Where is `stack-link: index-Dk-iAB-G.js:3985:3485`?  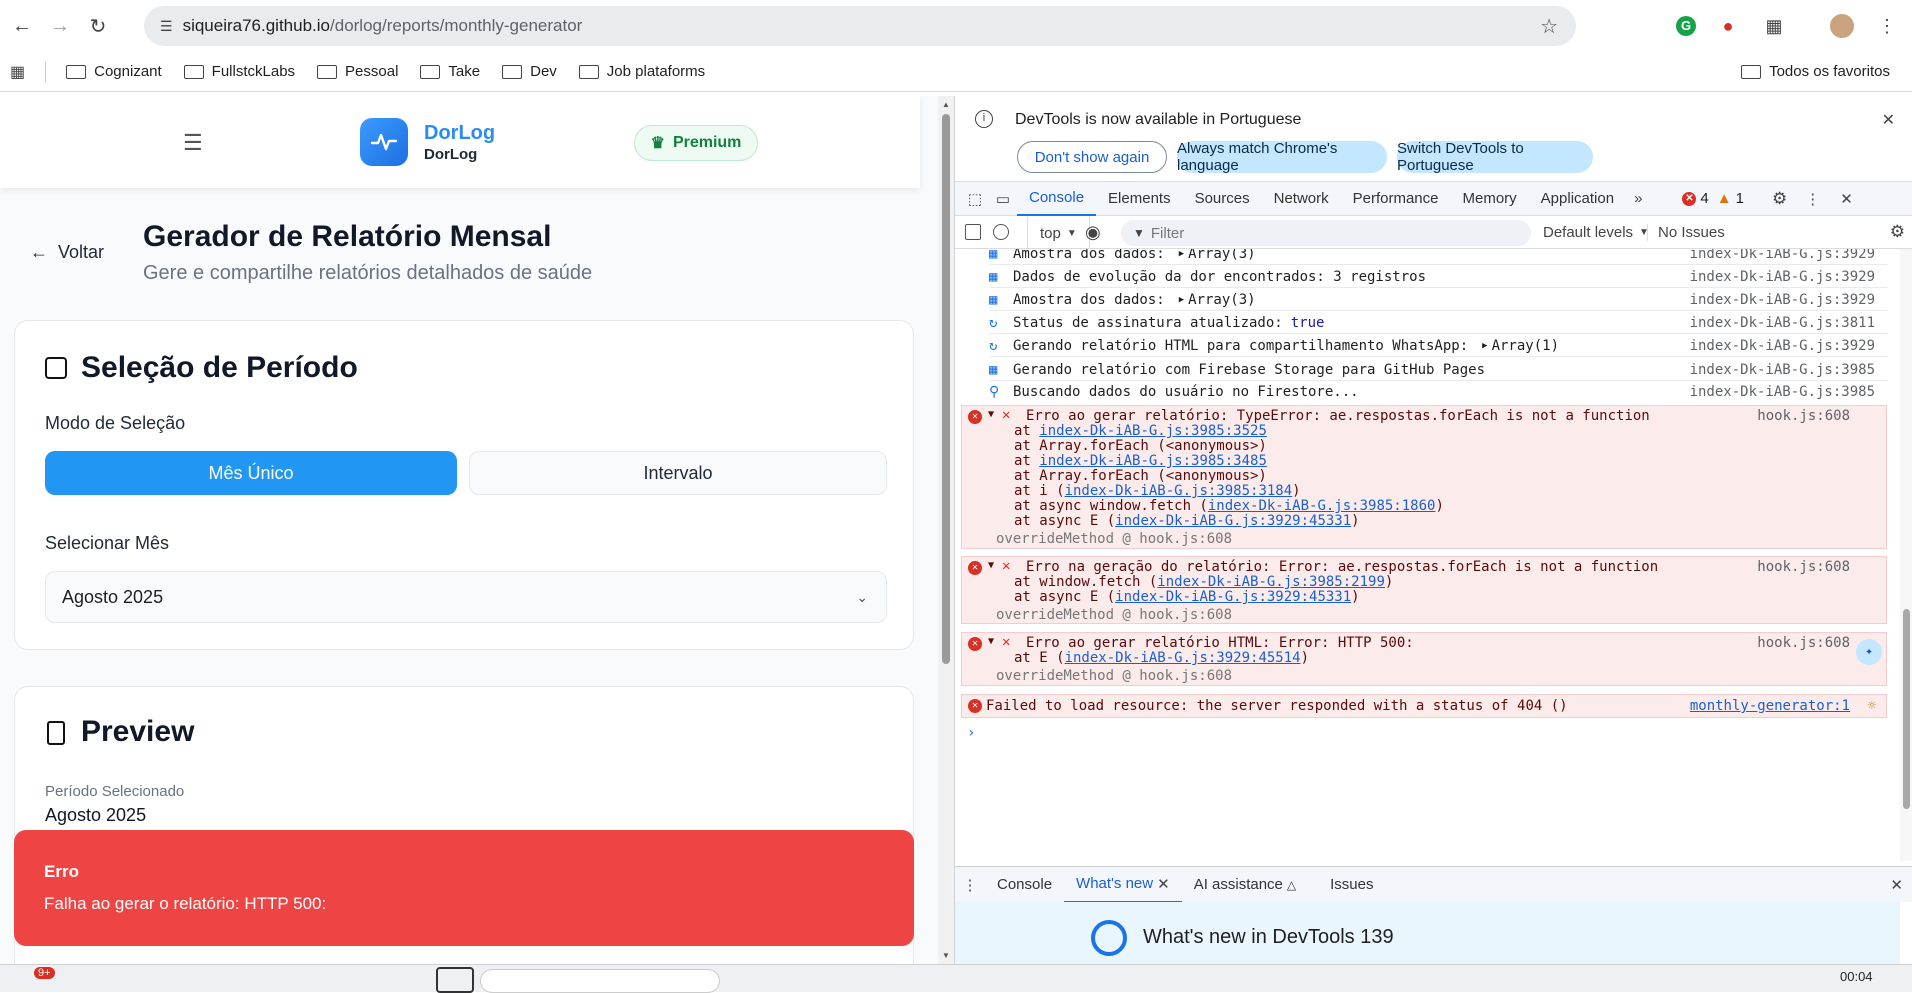
stack-link: index-Dk-iAB-G.js:3985:3485 is located at coordinates (1153, 461).